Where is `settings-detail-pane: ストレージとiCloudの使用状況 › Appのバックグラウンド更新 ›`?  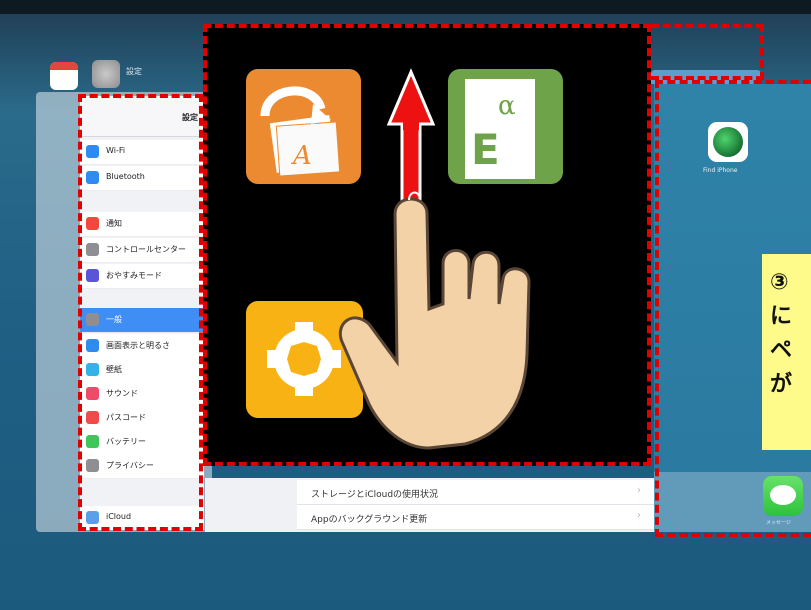
settings-detail-pane: ストレージとiCloudの使用状況 › Appのバックグラウンド更新 › is located at coordinates (430, 505).